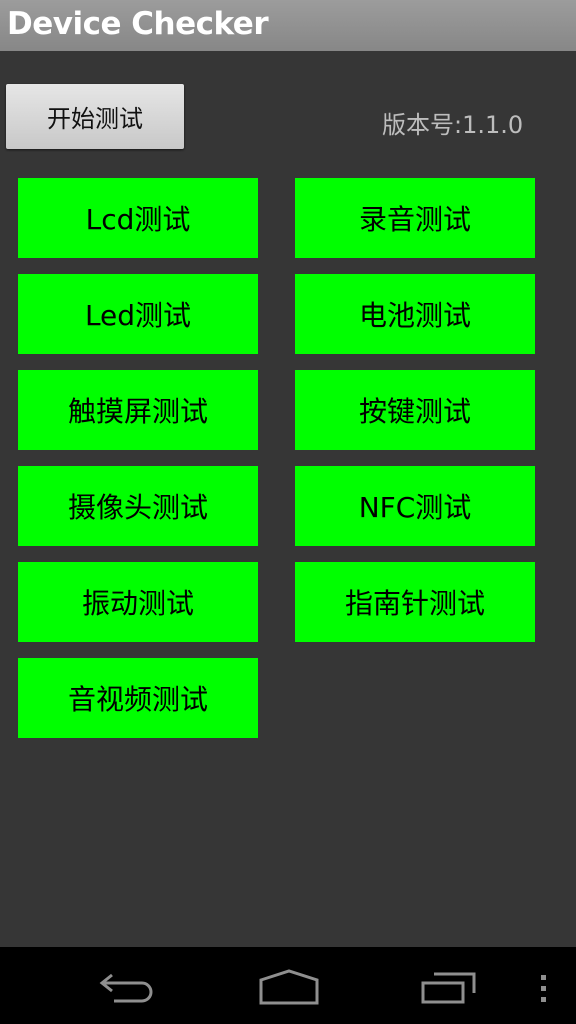 Image resolution: width=576 pixels, height=1024 pixels. What do you see at coordinates (95, 116) in the screenshot?
I see `start-test-button: 开始测试` at bounding box center [95, 116].